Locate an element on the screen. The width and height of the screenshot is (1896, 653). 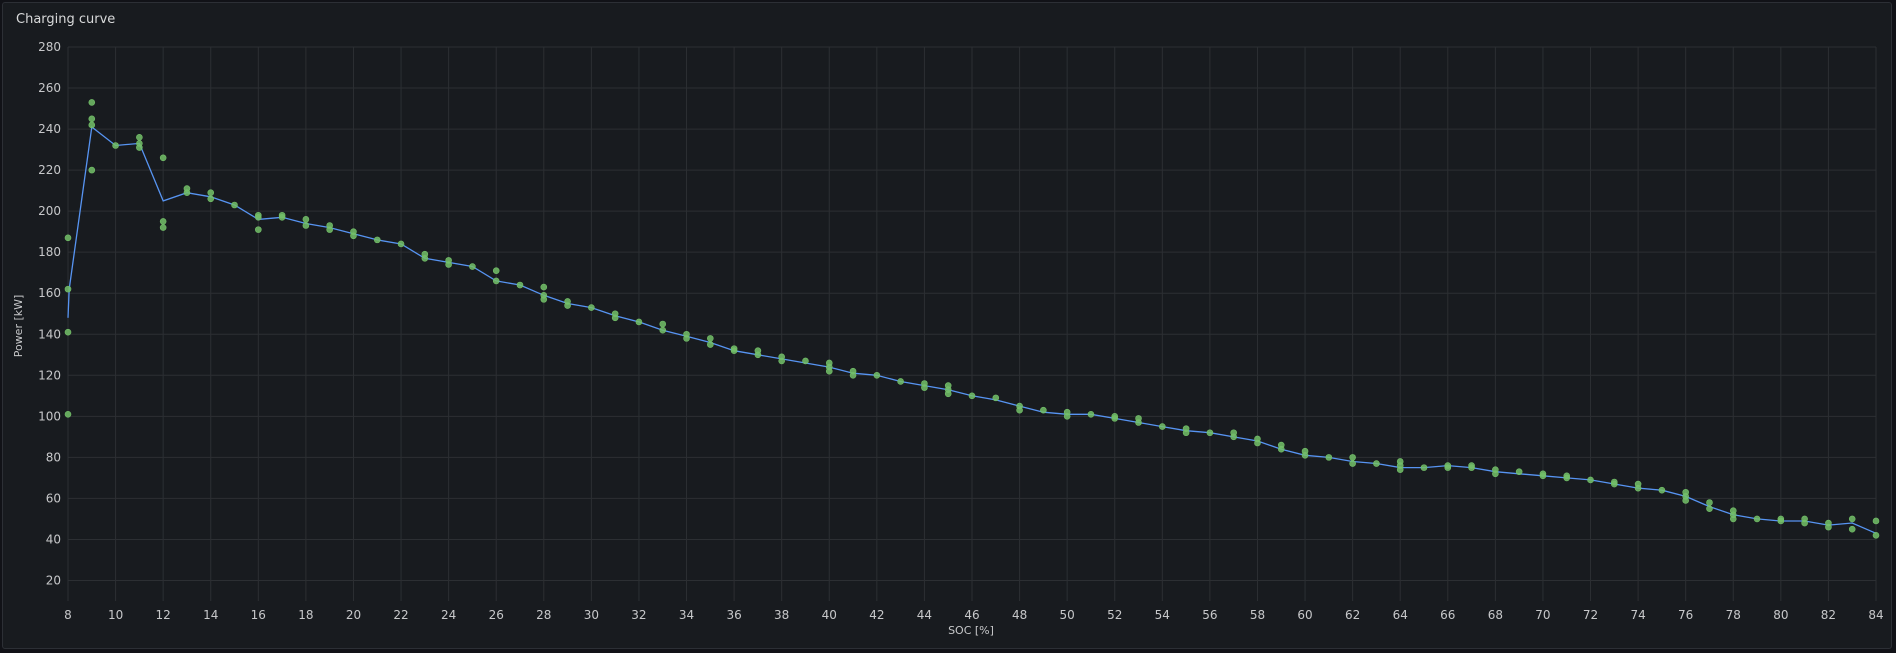
x-tick-label: 50 is located at coordinates (1067, 615).